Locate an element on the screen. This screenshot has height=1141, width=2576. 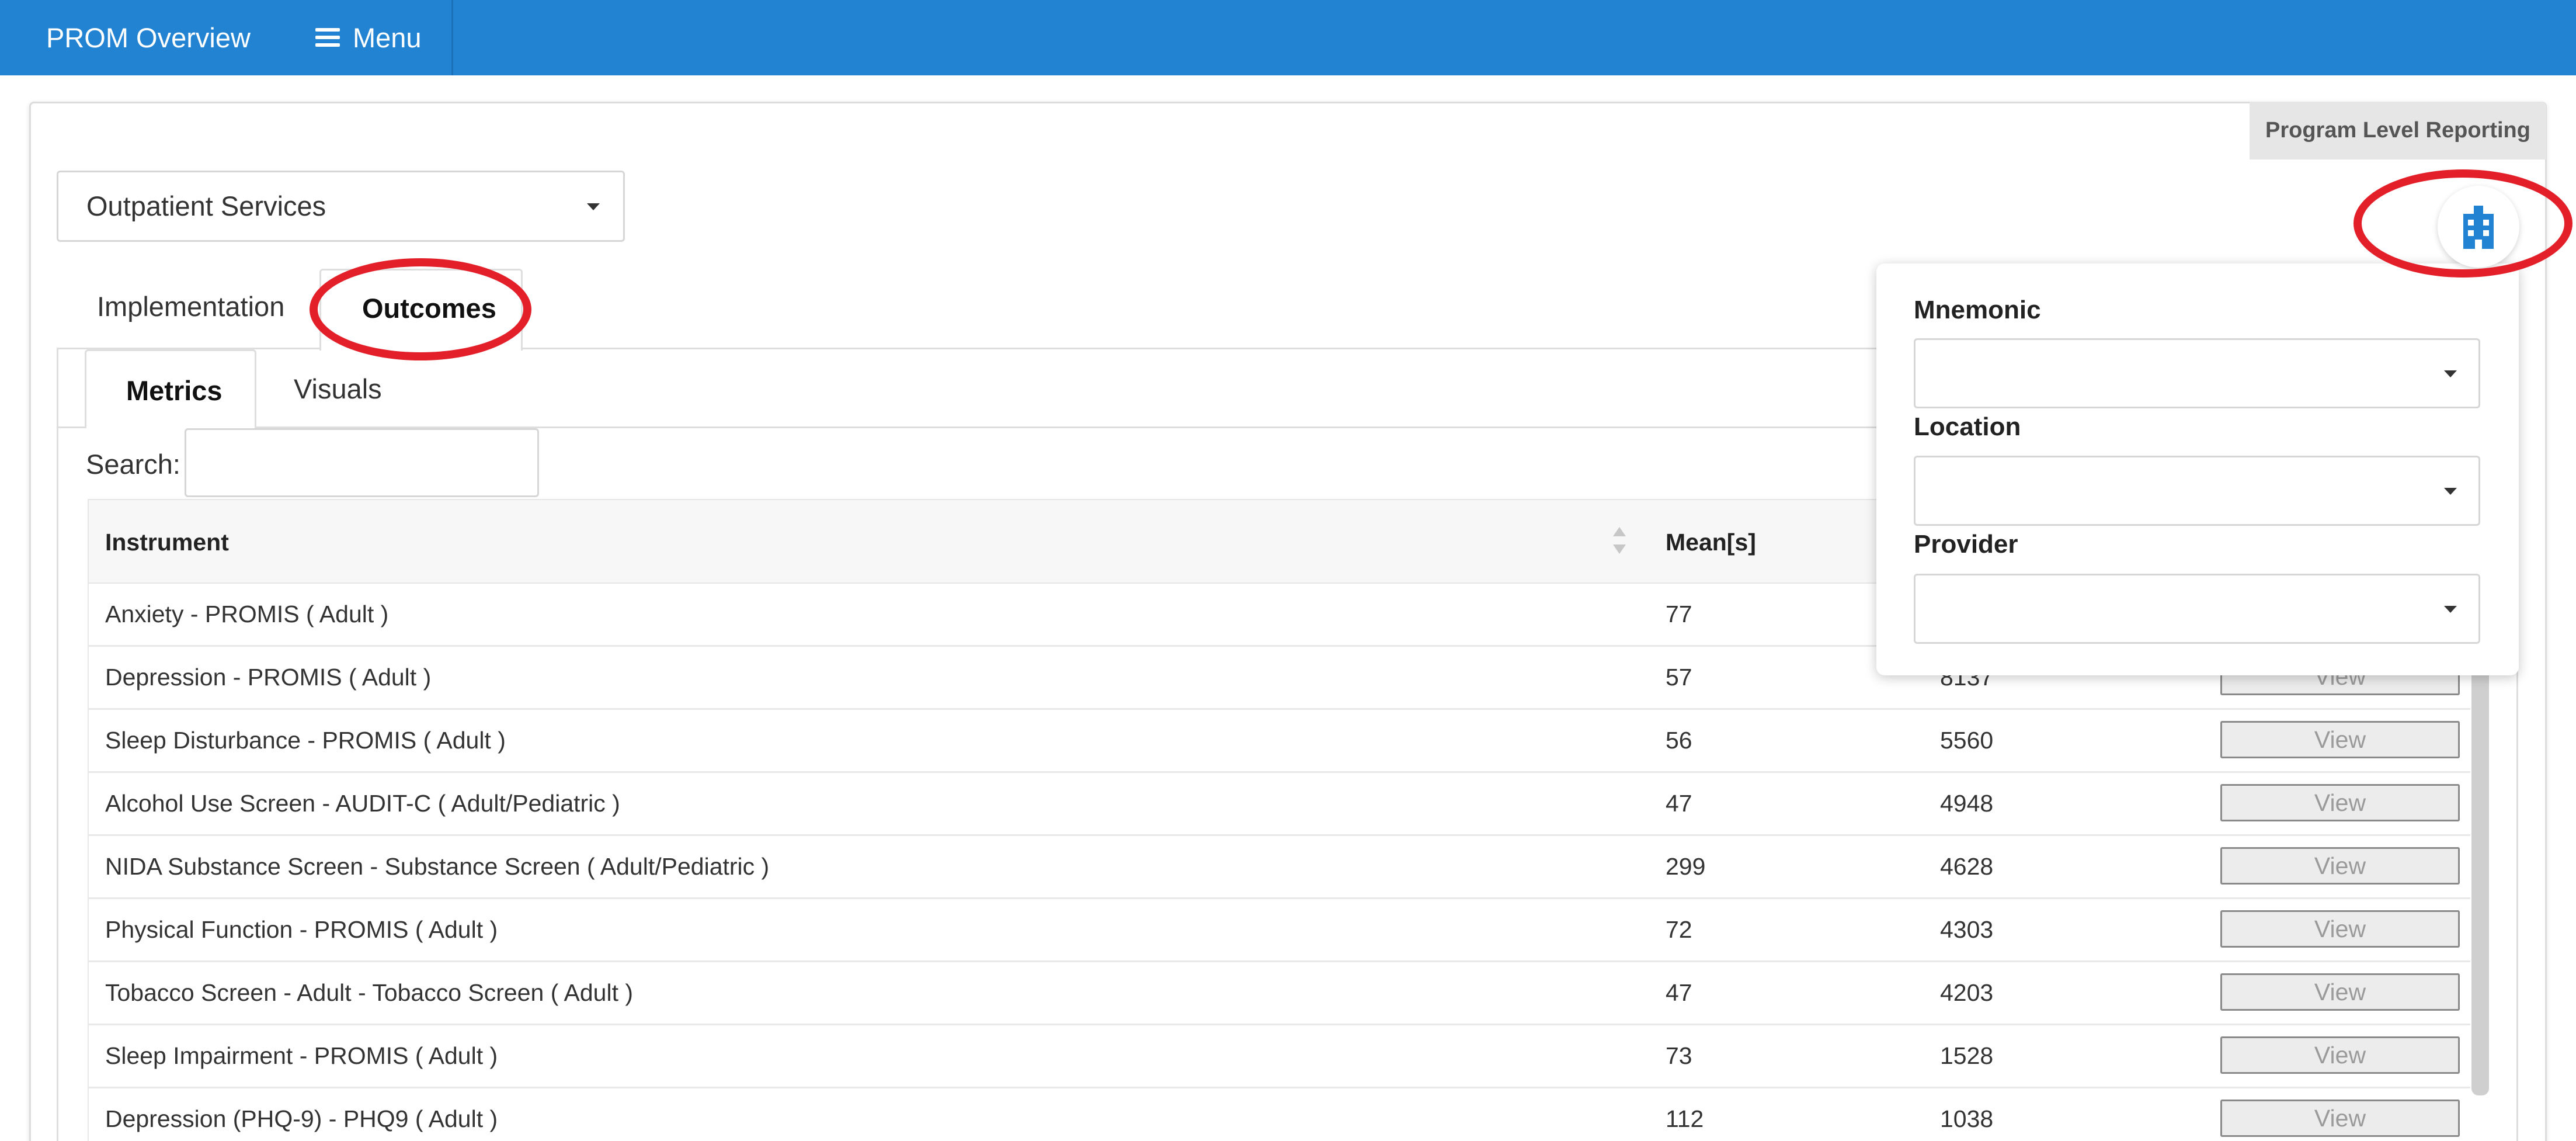
instrument-cell: Depression - PROMIS ( Adult ) is located at coordinates (268, 677).